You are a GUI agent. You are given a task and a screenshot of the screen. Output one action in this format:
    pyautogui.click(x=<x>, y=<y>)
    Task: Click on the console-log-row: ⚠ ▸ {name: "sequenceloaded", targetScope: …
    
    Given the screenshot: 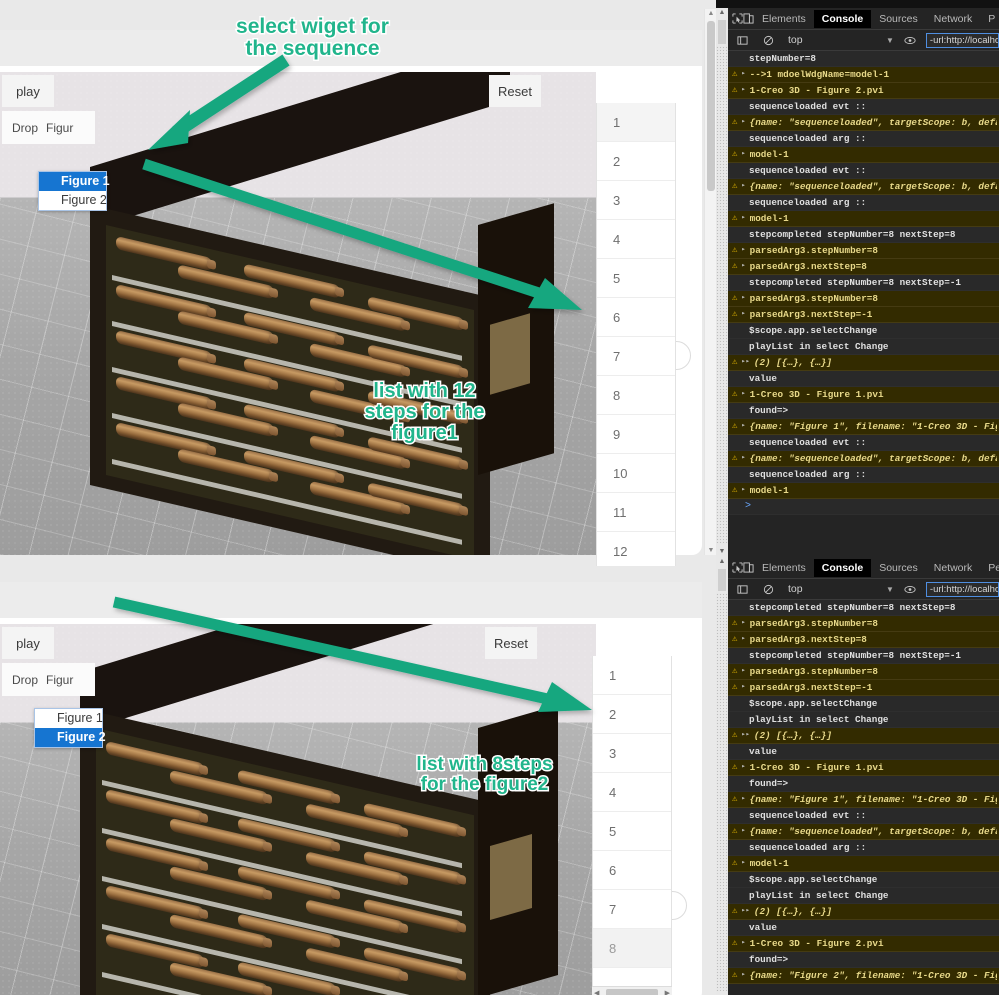 What is the action you would take?
    pyautogui.click(x=863, y=187)
    